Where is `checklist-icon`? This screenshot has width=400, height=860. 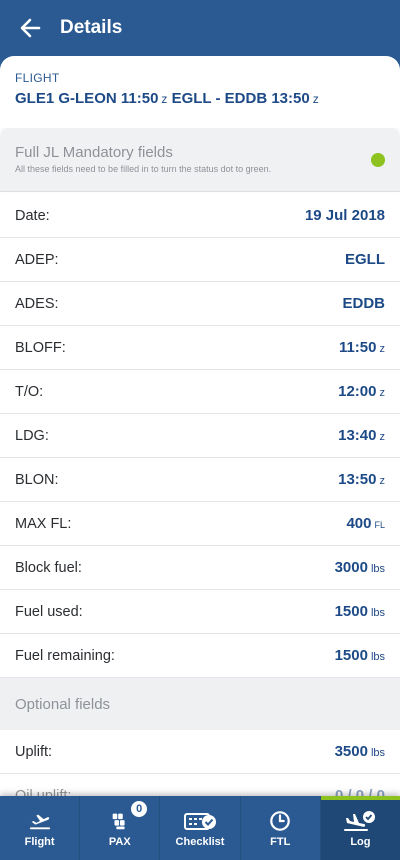 checklist-icon is located at coordinates (200, 821).